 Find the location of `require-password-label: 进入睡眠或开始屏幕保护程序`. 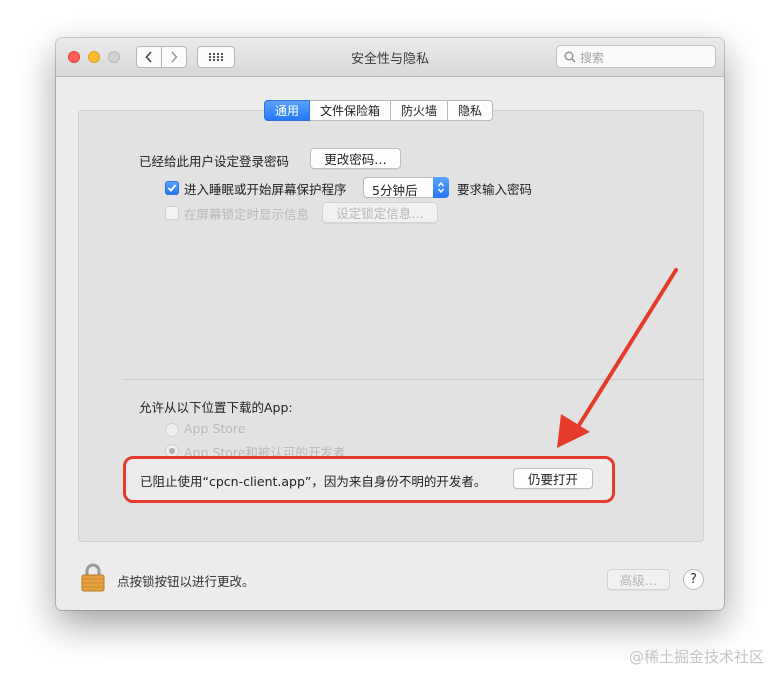

require-password-label: 进入睡眠或开始屏幕保护程序 is located at coordinates (265, 189).